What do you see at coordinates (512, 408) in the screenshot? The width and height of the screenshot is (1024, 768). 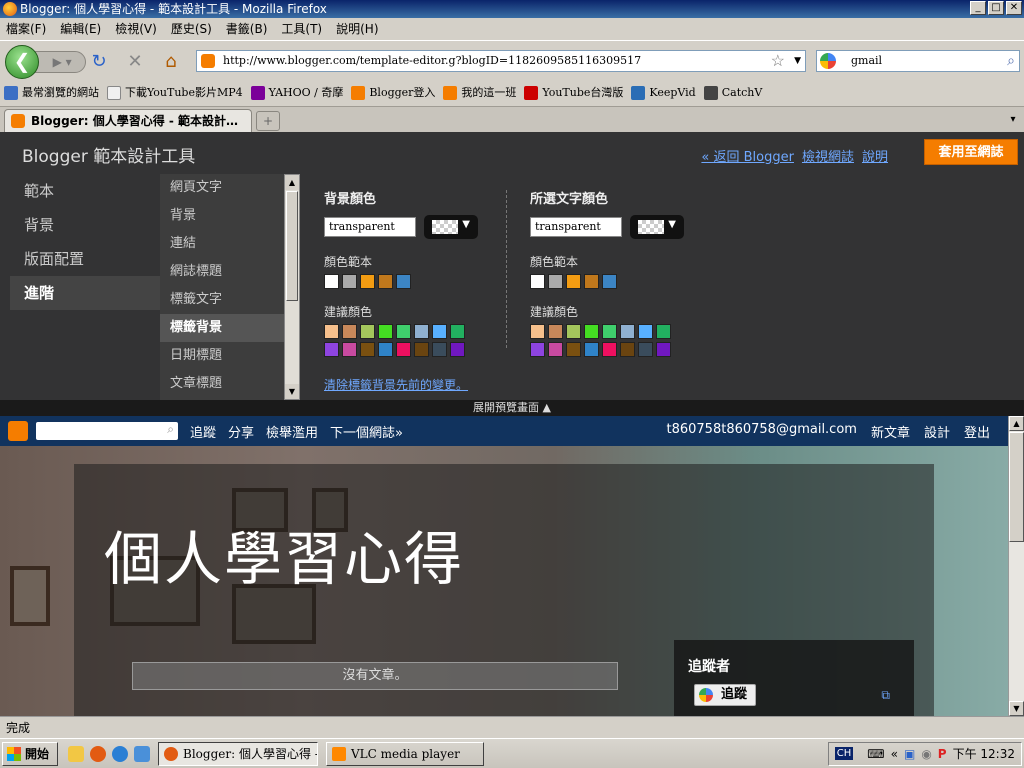 I see `expand-preview-bar: 展開預覽畫面 ▲` at bounding box center [512, 408].